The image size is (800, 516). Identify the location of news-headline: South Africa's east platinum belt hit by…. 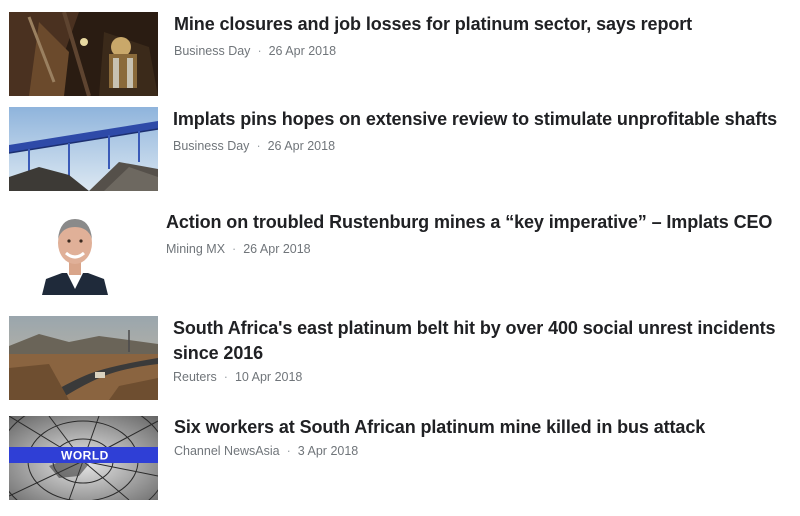
(478, 341).